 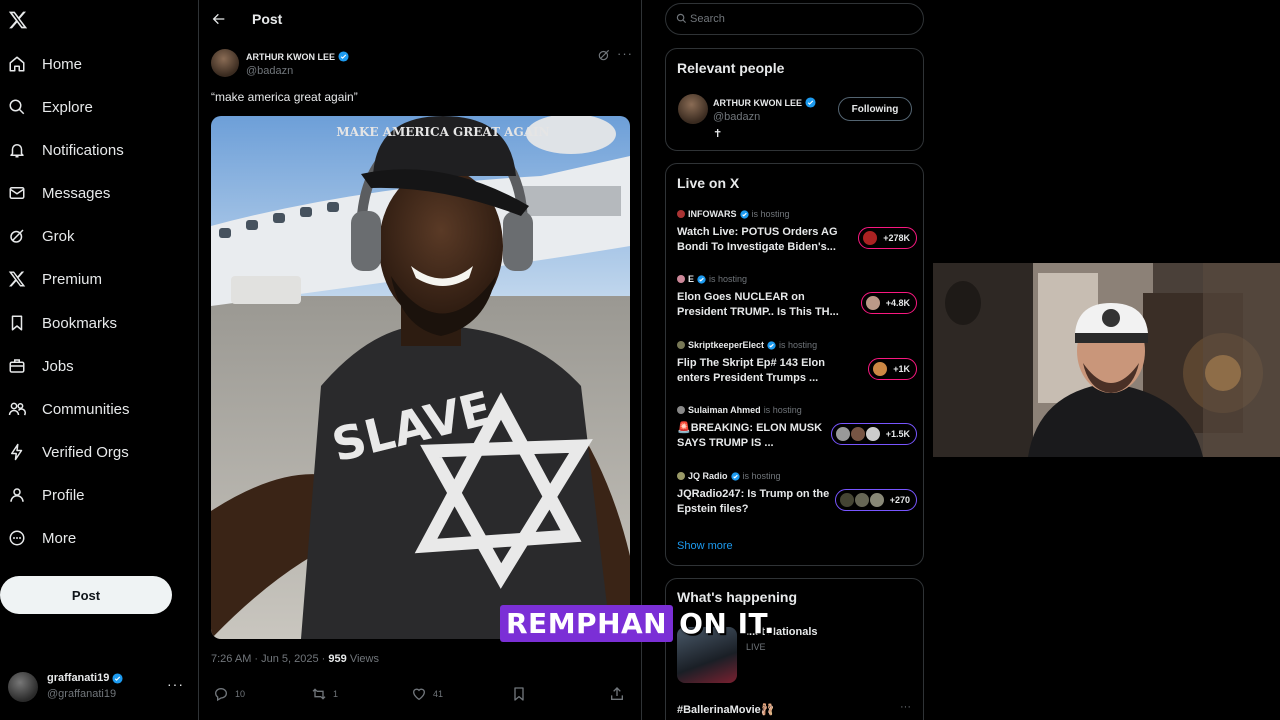 What do you see at coordinates (705, 546) in the screenshot?
I see `show-more-link: Show more` at bounding box center [705, 546].